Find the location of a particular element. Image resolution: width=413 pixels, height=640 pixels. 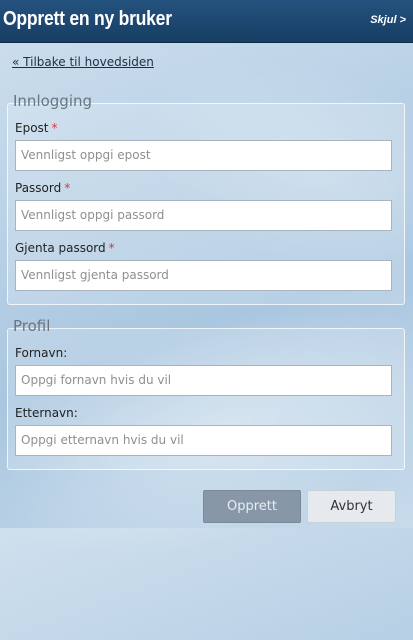

email-field is located at coordinates (203, 155).